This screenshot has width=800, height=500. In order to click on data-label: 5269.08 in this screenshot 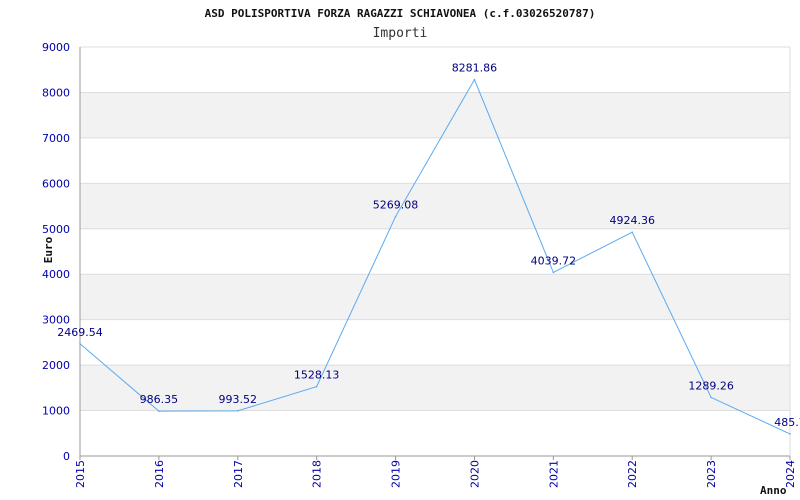, I will do `click(396, 205)`.